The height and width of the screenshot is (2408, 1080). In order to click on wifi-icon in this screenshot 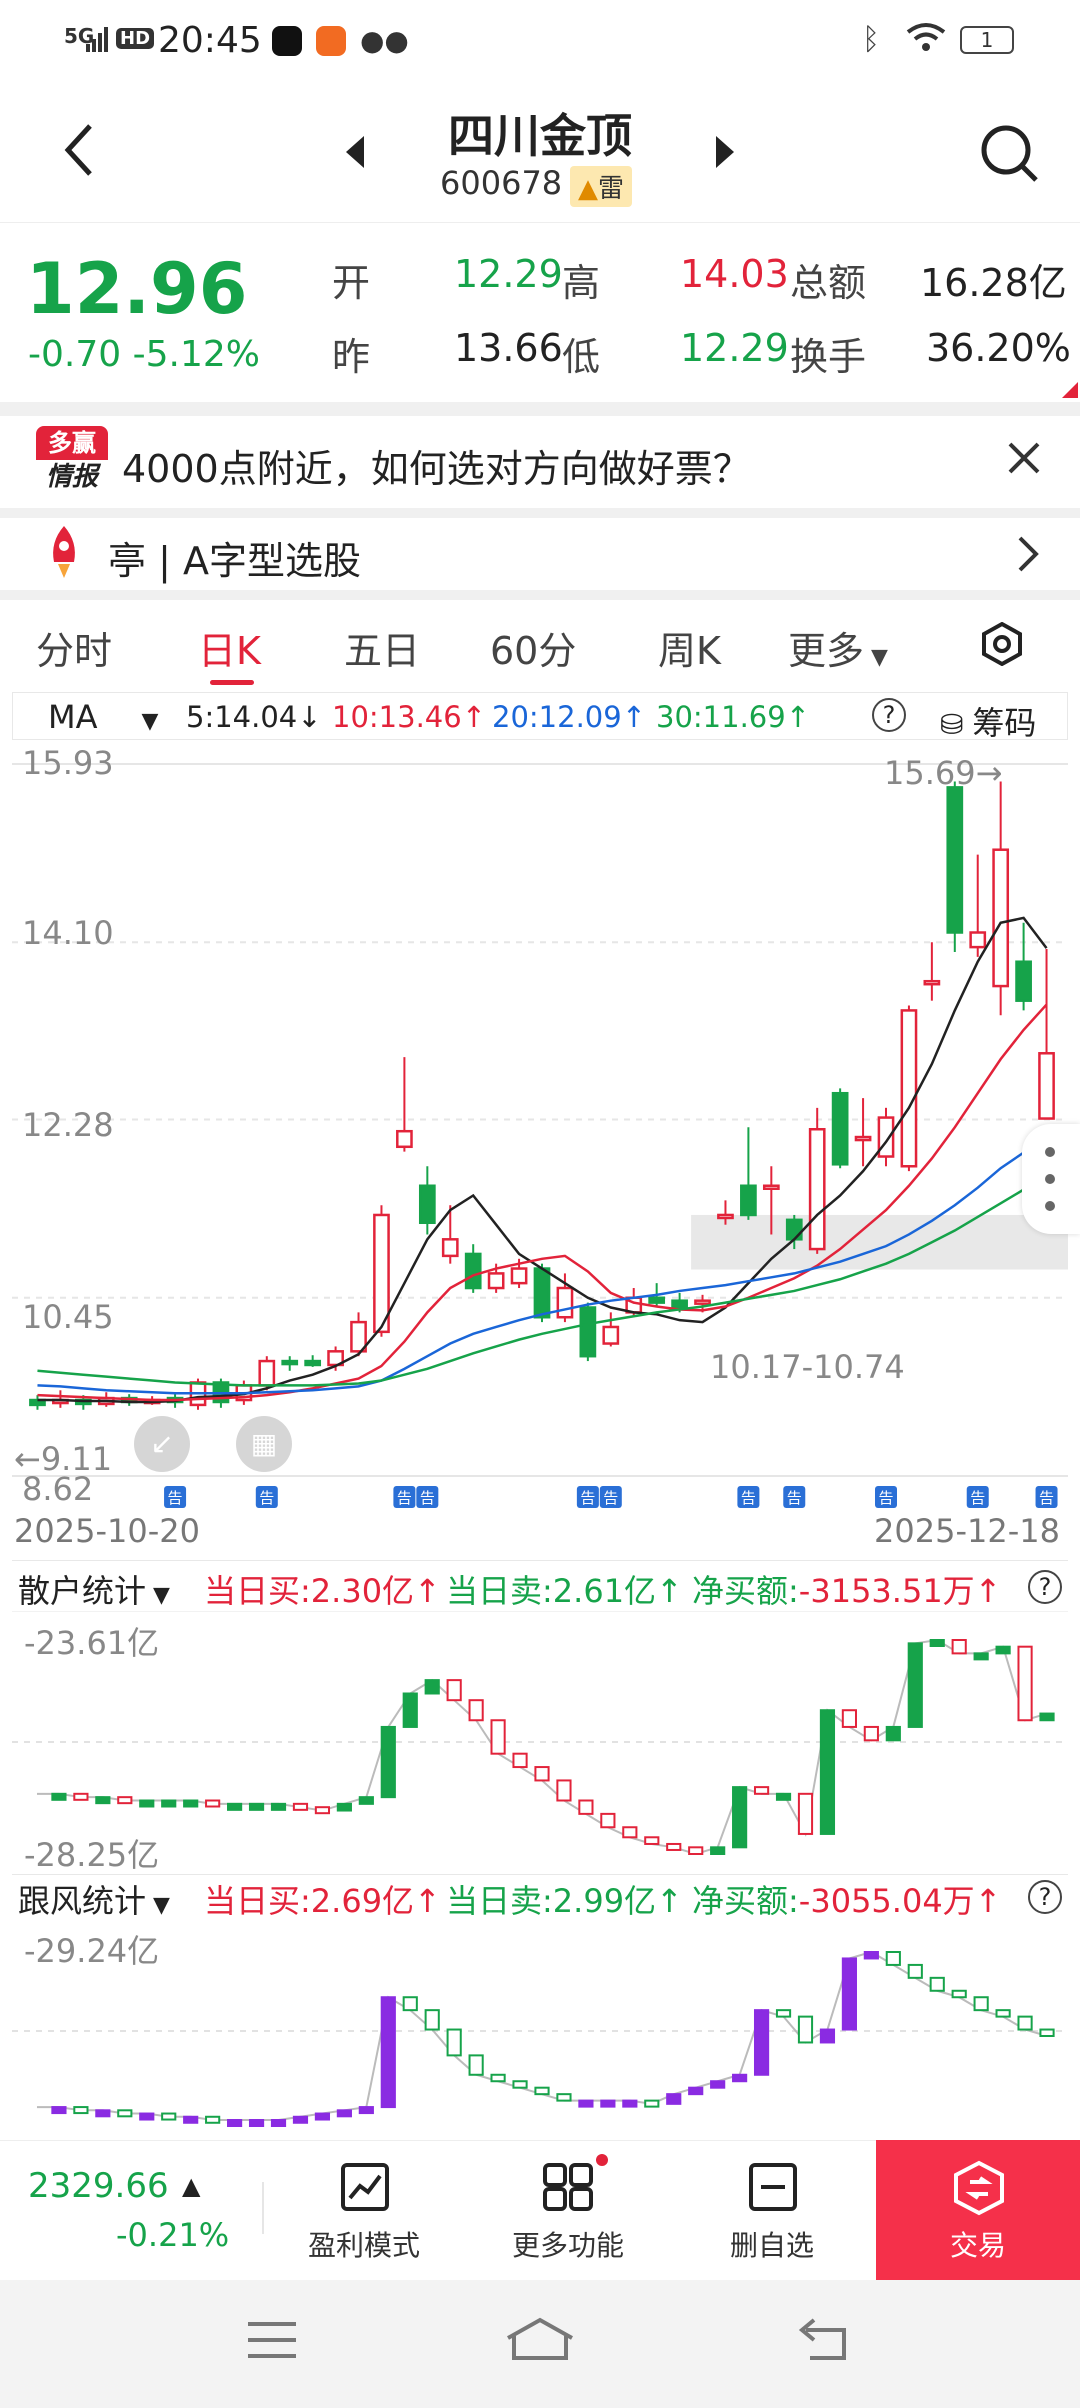, I will do `click(926, 39)`.